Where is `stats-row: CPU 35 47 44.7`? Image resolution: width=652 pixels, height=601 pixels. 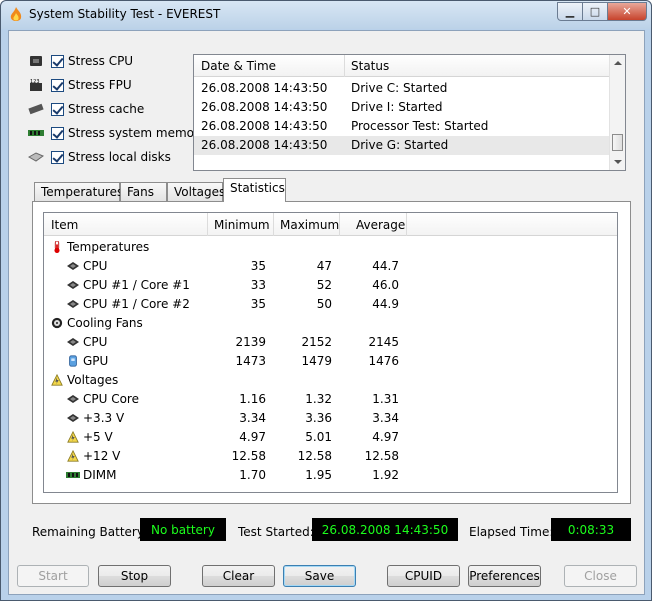
stats-row: CPU 35 47 44.7 is located at coordinates (330, 266).